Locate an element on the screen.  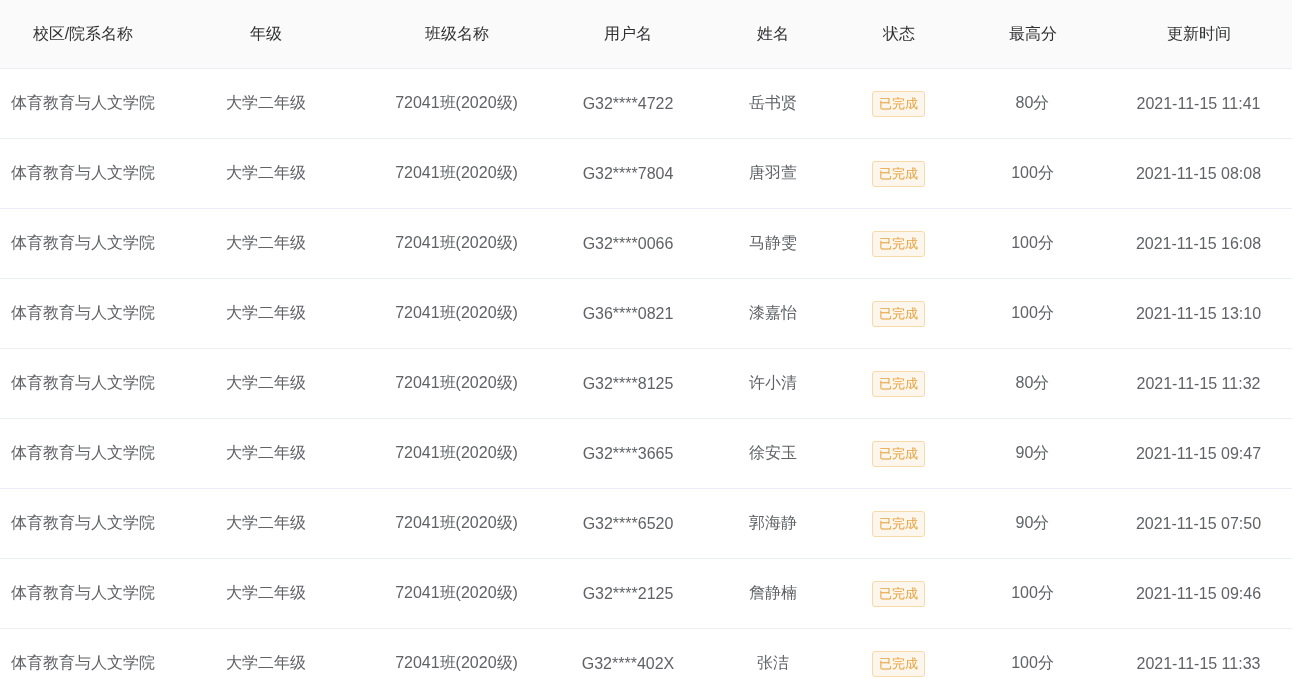
update-time-cell: 2021-11-15 09:46 is located at coordinates (1198, 593).